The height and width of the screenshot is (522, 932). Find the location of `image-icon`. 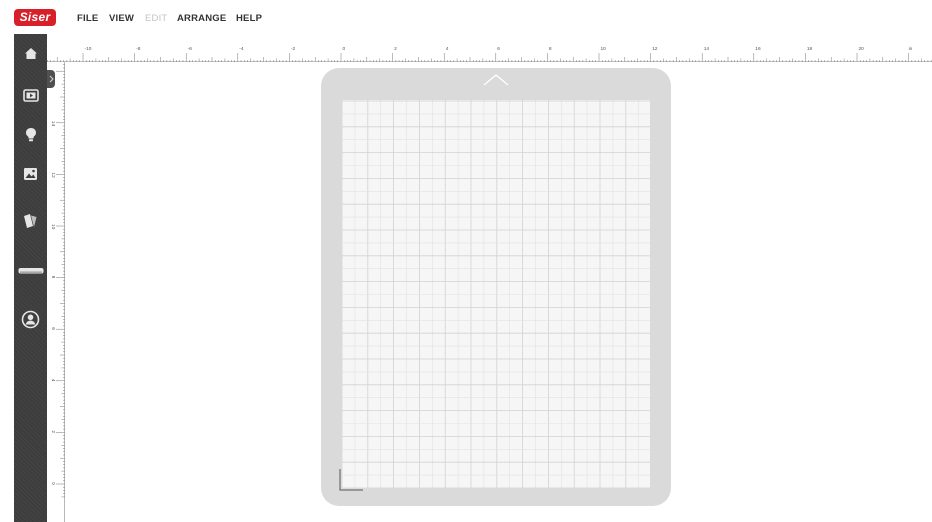

image-icon is located at coordinates (30, 174).